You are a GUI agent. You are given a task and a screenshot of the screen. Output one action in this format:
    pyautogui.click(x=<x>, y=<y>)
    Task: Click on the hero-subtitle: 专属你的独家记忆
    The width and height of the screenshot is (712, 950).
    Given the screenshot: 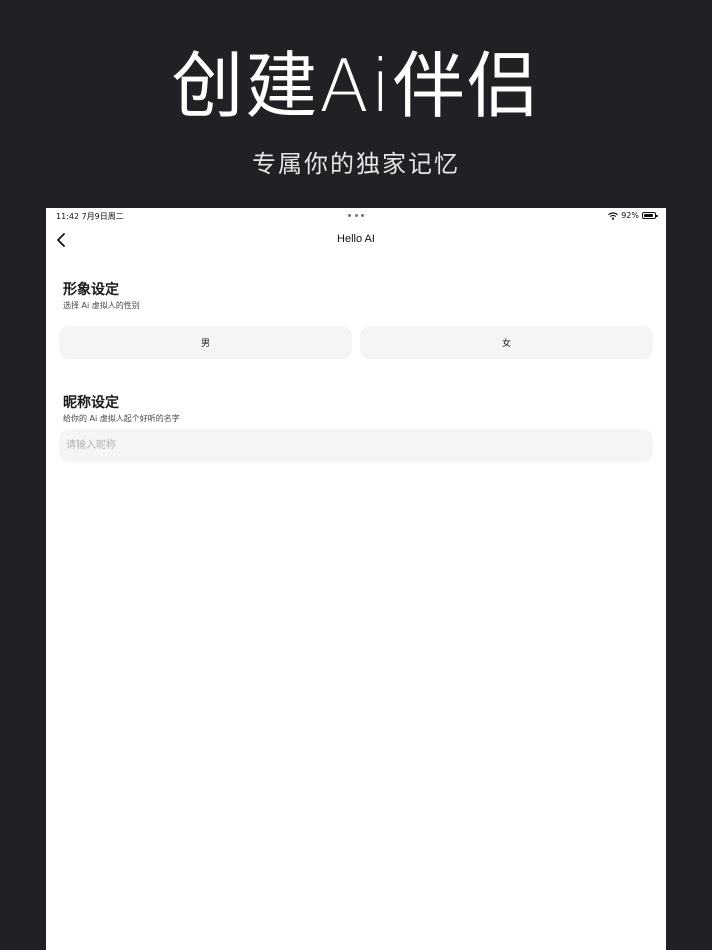 What is the action you would take?
    pyautogui.click(x=356, y=164)
    